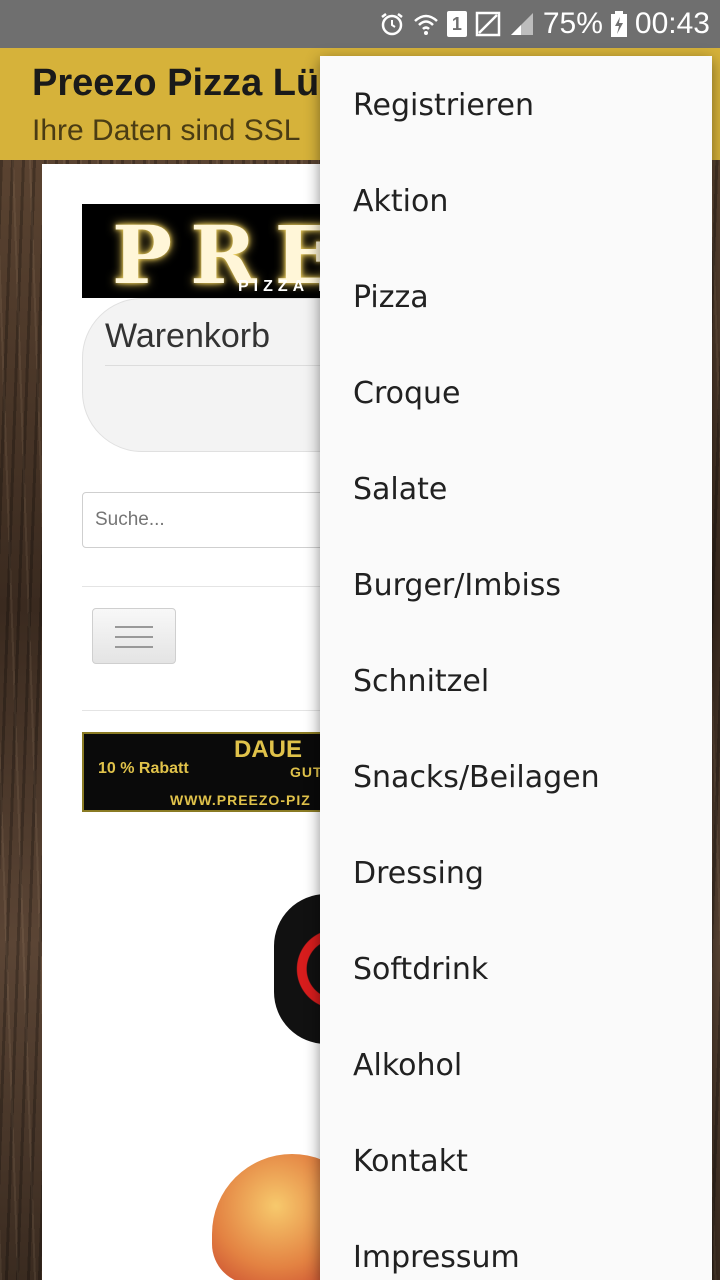 Image resolution: width=720 pixels, height=1280 pixels. Describe the element at coordinates (488, 24) in the screenshot. I see `no-signal-icon` at that location.